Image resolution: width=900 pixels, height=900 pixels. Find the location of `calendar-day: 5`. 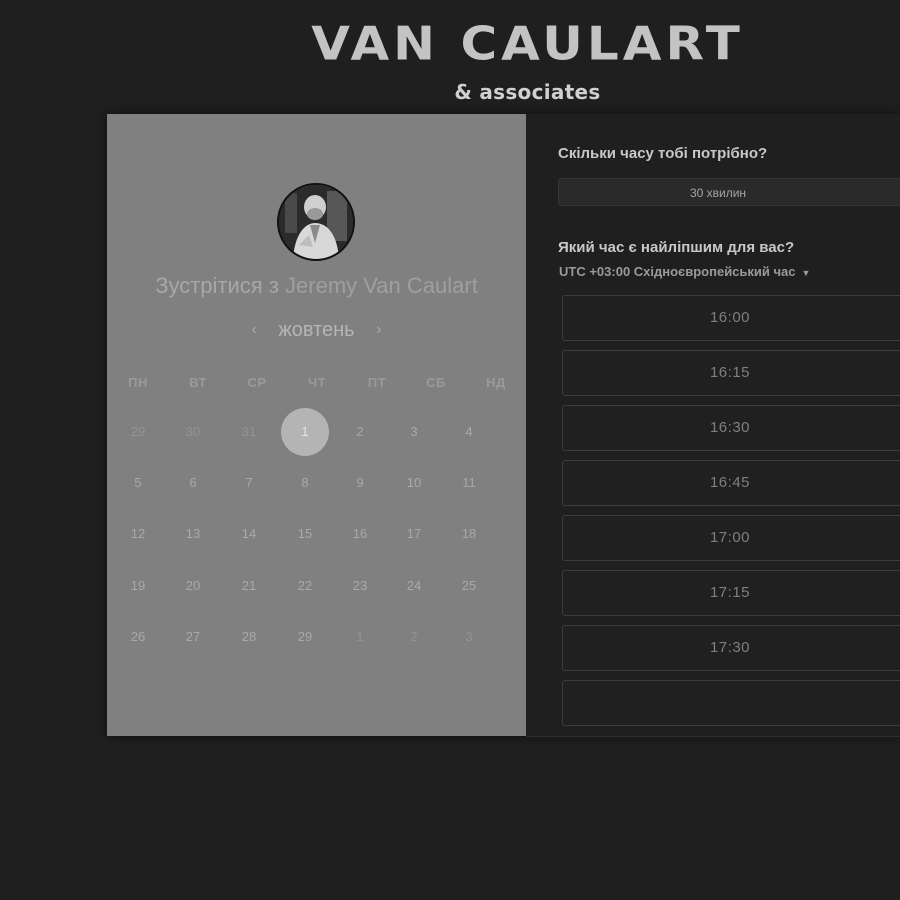

calendar-day: 5 is located at coordinates (138, 483).